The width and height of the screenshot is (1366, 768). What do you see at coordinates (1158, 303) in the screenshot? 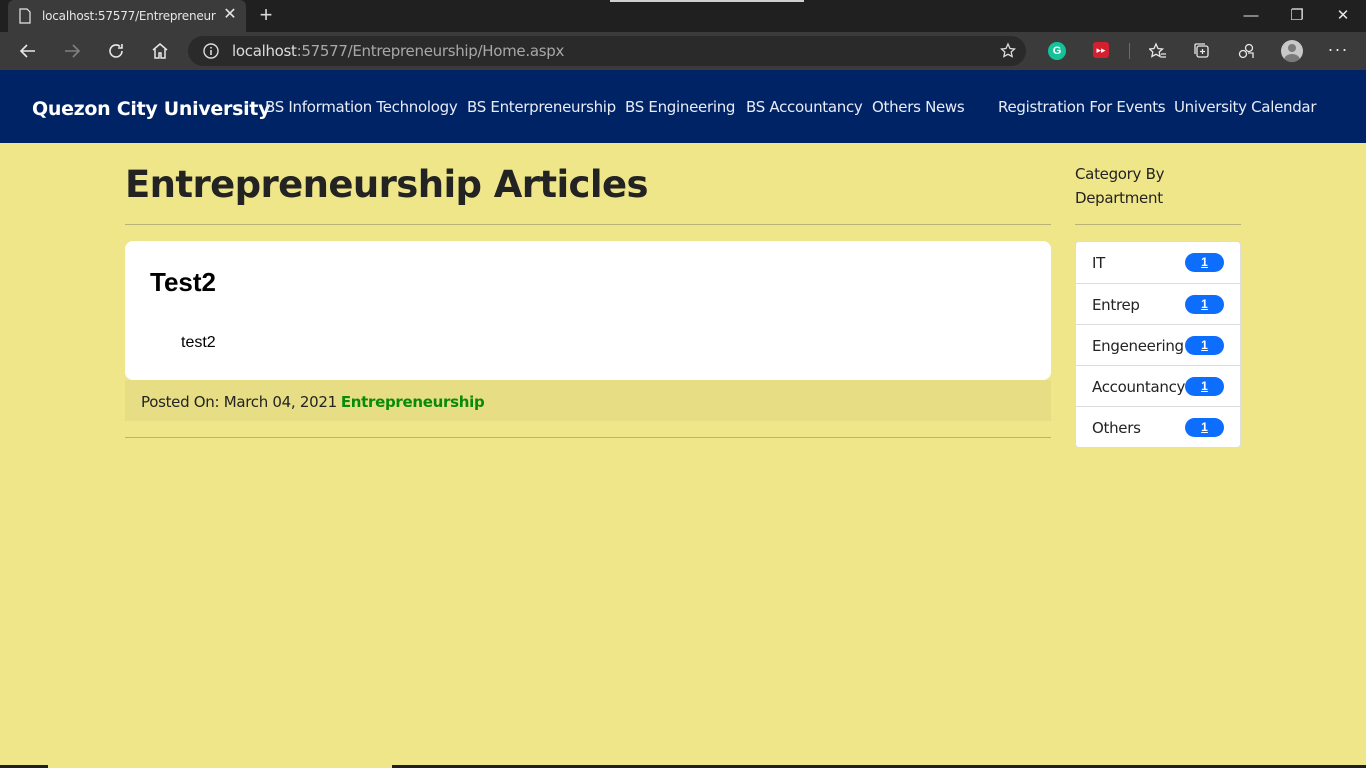
I see `category-item-entrep: Entrep 1` at bounding box center [1158, 303].